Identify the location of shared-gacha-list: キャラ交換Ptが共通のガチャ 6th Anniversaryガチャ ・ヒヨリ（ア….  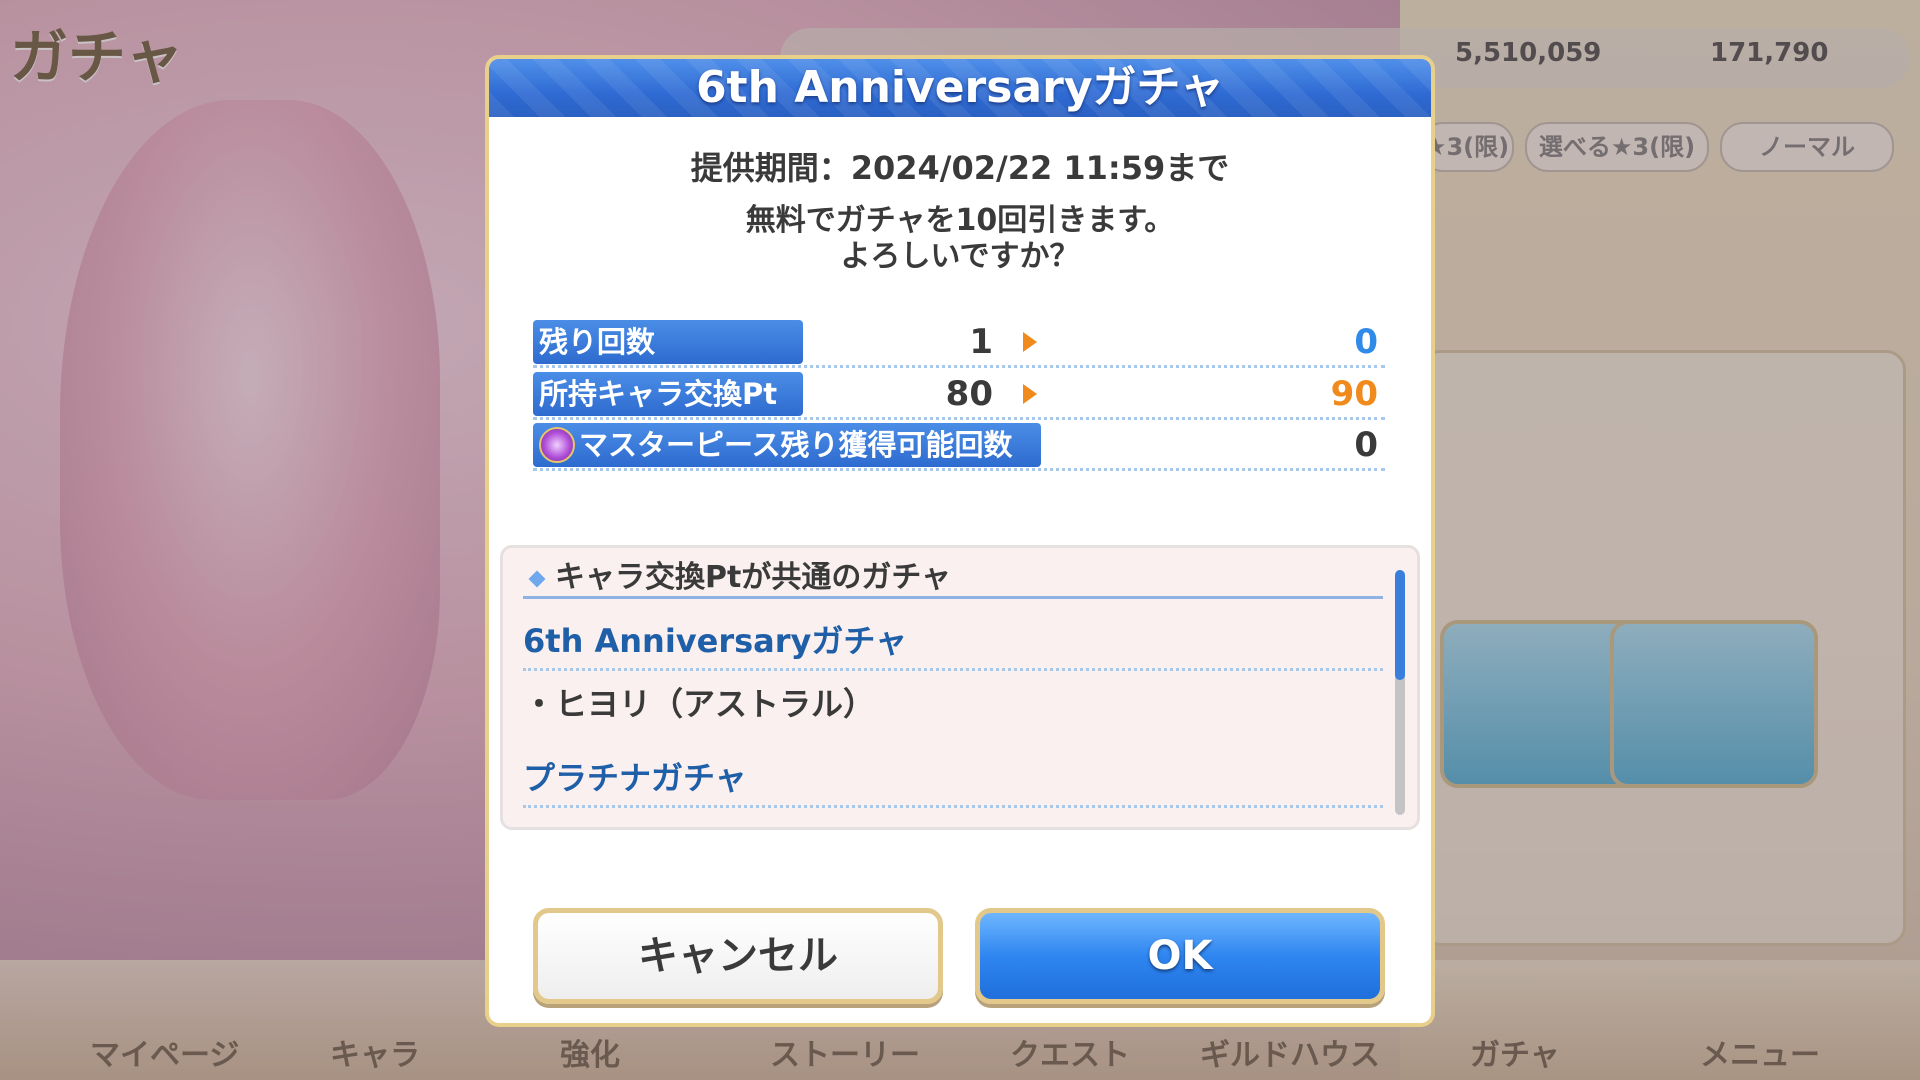
(960, 687).